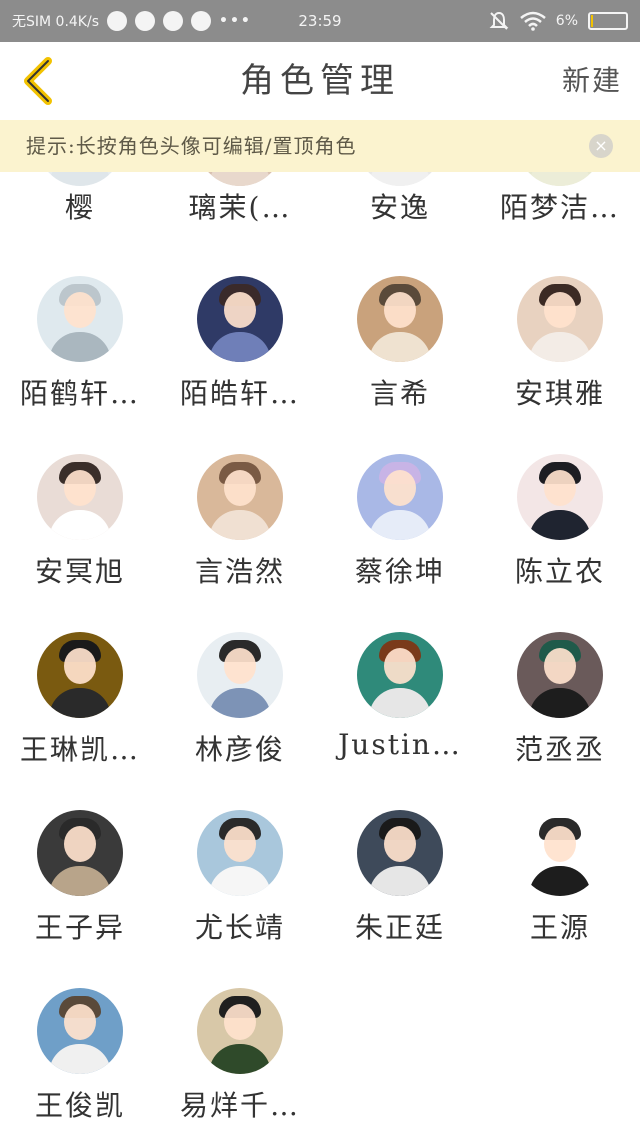  Describe the element at coordinates (601, 146) in the screenshot. I see `close-icon: ×` at that location.